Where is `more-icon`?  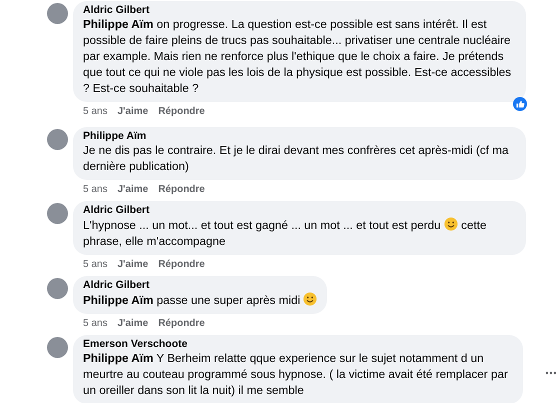 more-icon is located at coordinates (551, 373).